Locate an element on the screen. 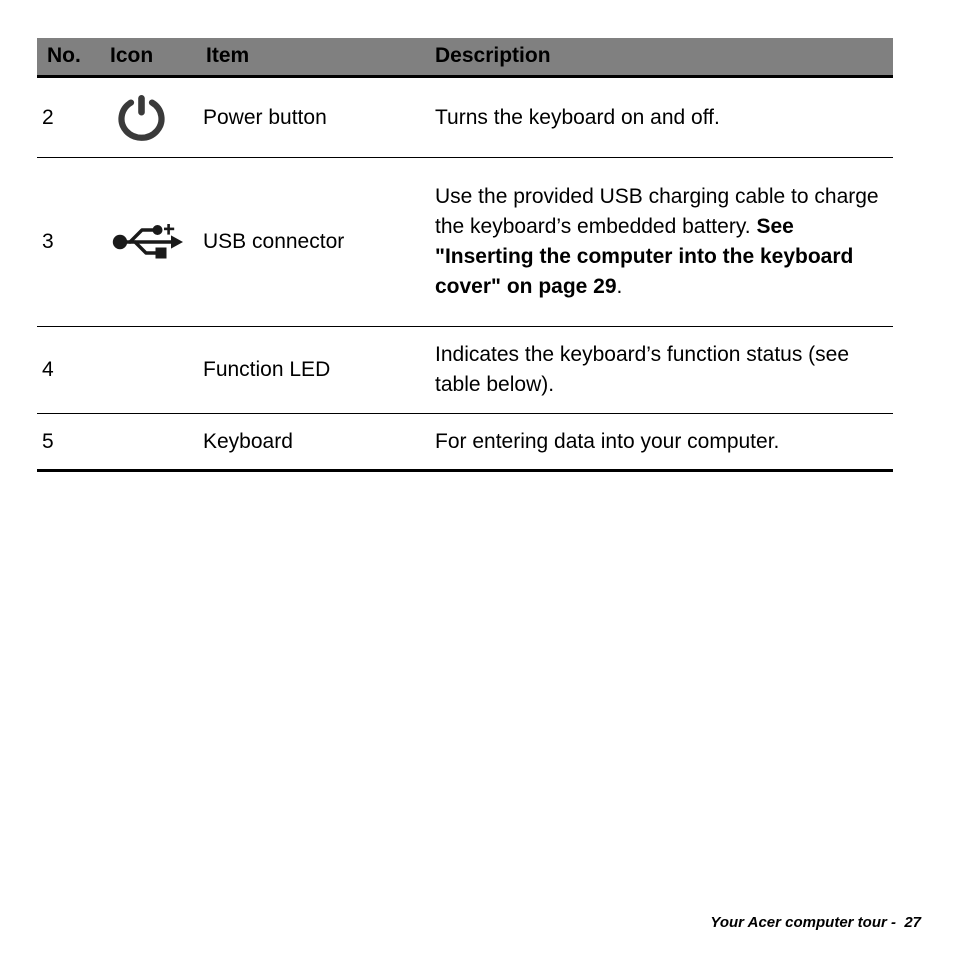 This screenshot has height=954, width=954. table-header-row: No. Icon Item Description is located at coordinates (465, 57).